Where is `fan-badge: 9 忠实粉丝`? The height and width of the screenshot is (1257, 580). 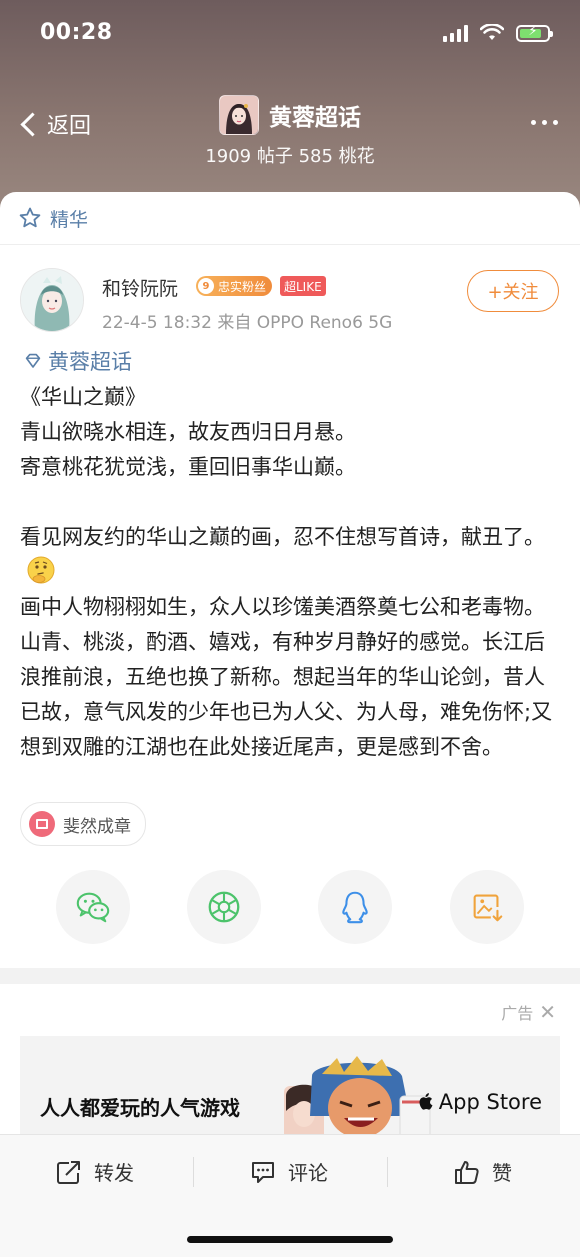 fan-badge: 9 忠实粉丝 is located at coordinates (234, 286).